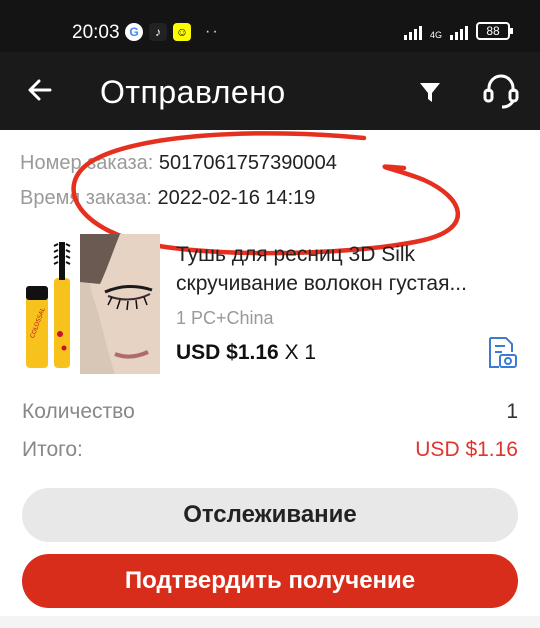 The height and width of the screenshot is (628, 540). I want to click on photo-review-icon, so click(503, 352).